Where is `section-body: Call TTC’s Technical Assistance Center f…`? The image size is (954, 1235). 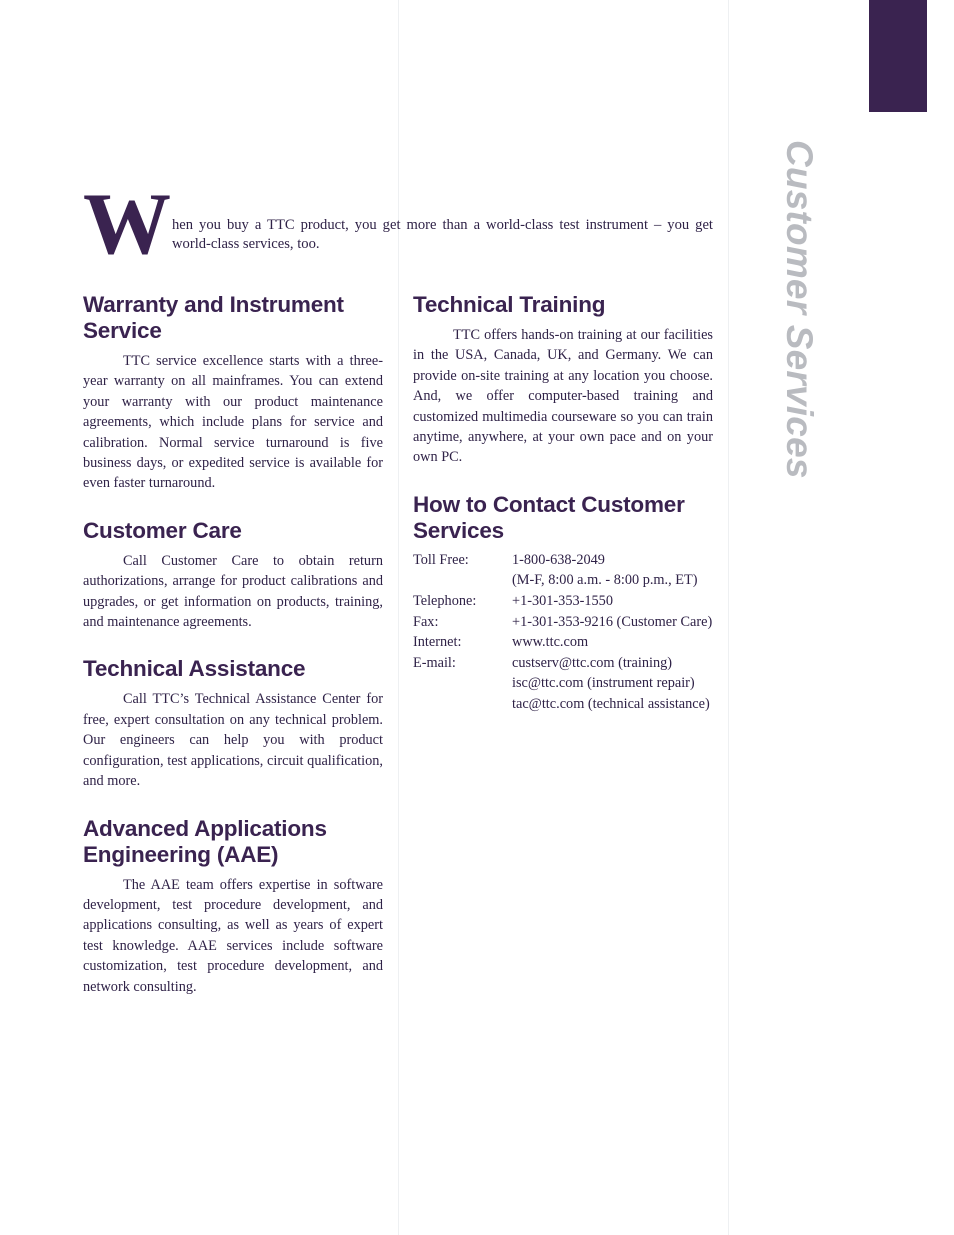
section-body: Call TTC’s Technical Assistance Center f… is located at coordinates (233, 740).